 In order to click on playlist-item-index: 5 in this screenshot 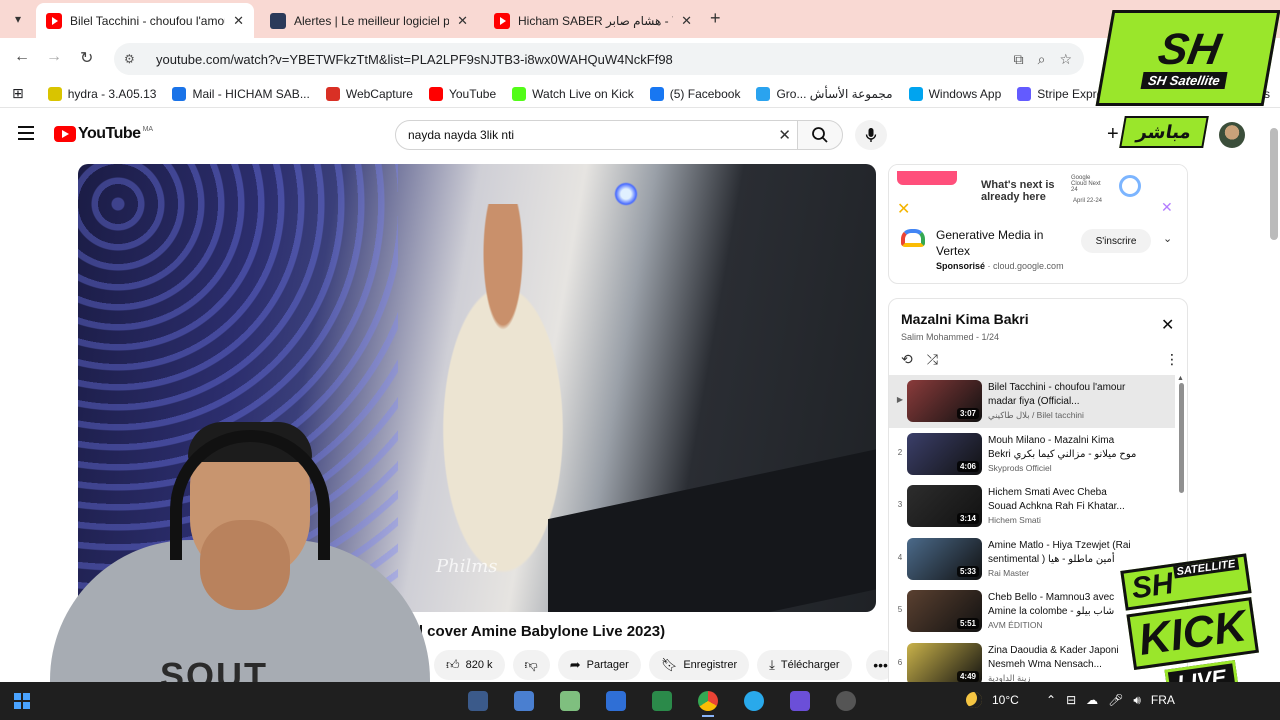, I will do `click(900, 609)`.